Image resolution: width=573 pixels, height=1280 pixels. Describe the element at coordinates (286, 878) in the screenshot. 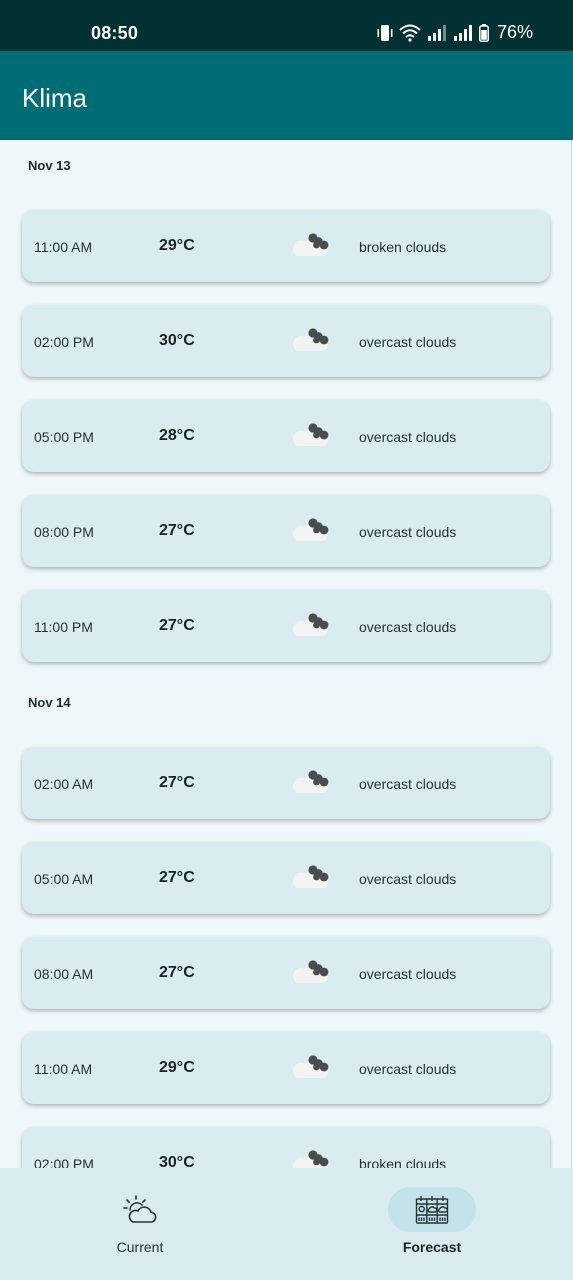

I see `forecast-card: 05:00 AM 27°C overcast clouds` at that location.